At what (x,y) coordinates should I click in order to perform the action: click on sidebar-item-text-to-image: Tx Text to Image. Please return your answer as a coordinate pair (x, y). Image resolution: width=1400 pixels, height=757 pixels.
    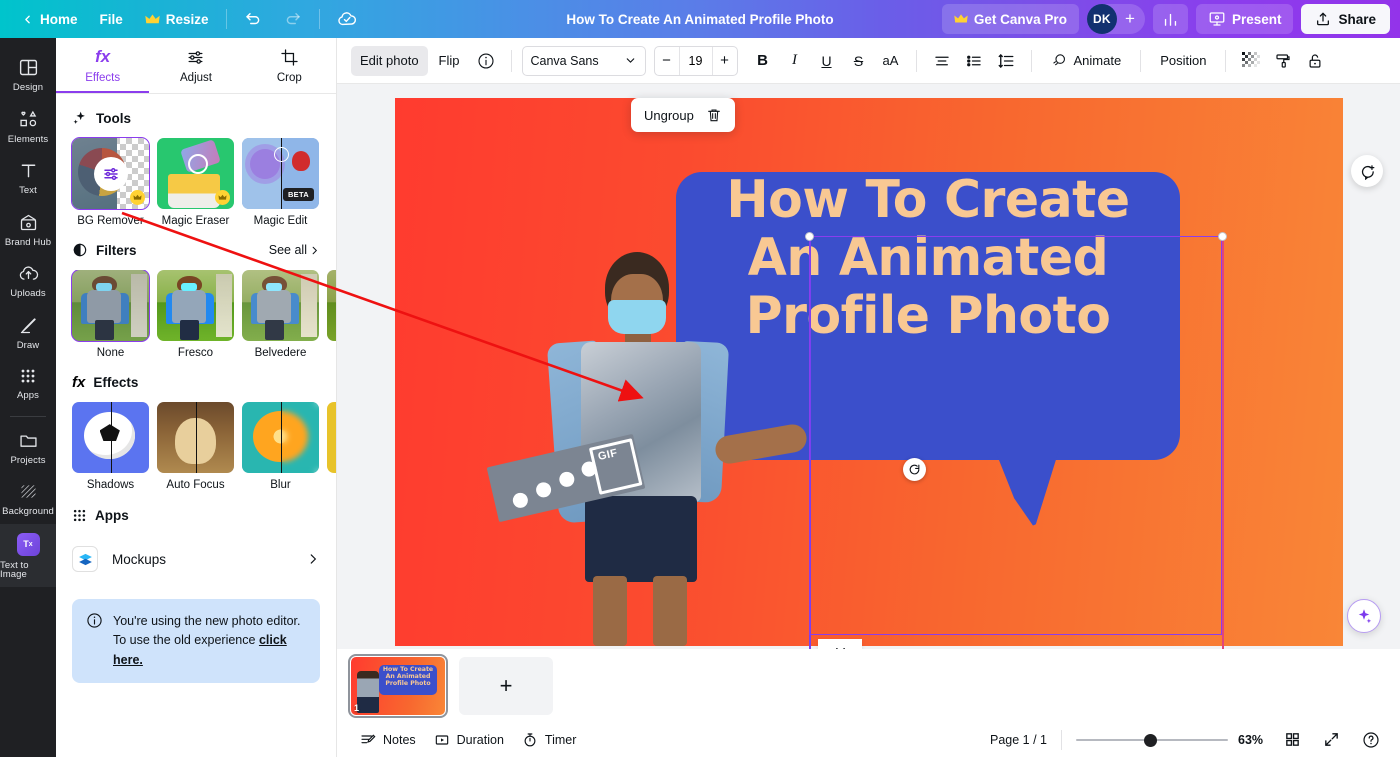
    Looking at the image, I should click on (28, 555).